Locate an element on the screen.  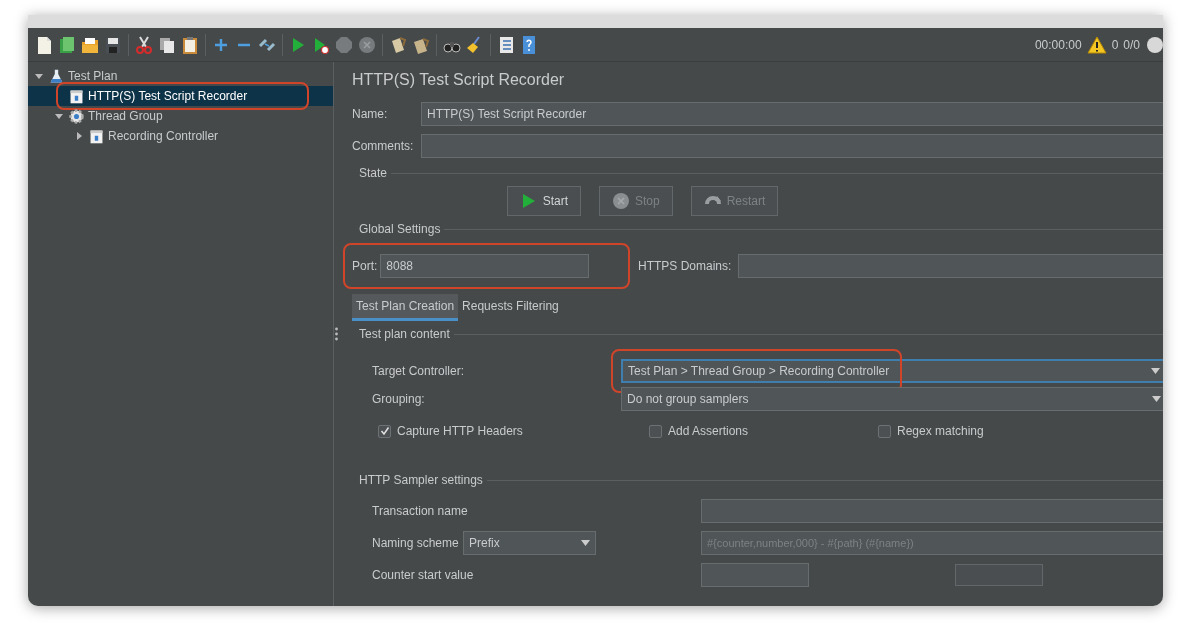
grouping-select: Do not group samplers is located at coordinates (892, 399).